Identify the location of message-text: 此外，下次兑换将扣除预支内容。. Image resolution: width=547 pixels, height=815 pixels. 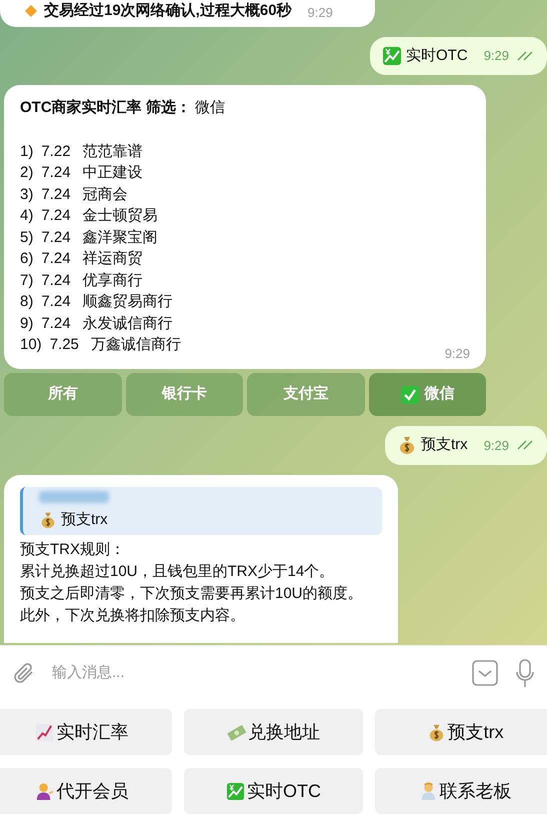
(133, 616).